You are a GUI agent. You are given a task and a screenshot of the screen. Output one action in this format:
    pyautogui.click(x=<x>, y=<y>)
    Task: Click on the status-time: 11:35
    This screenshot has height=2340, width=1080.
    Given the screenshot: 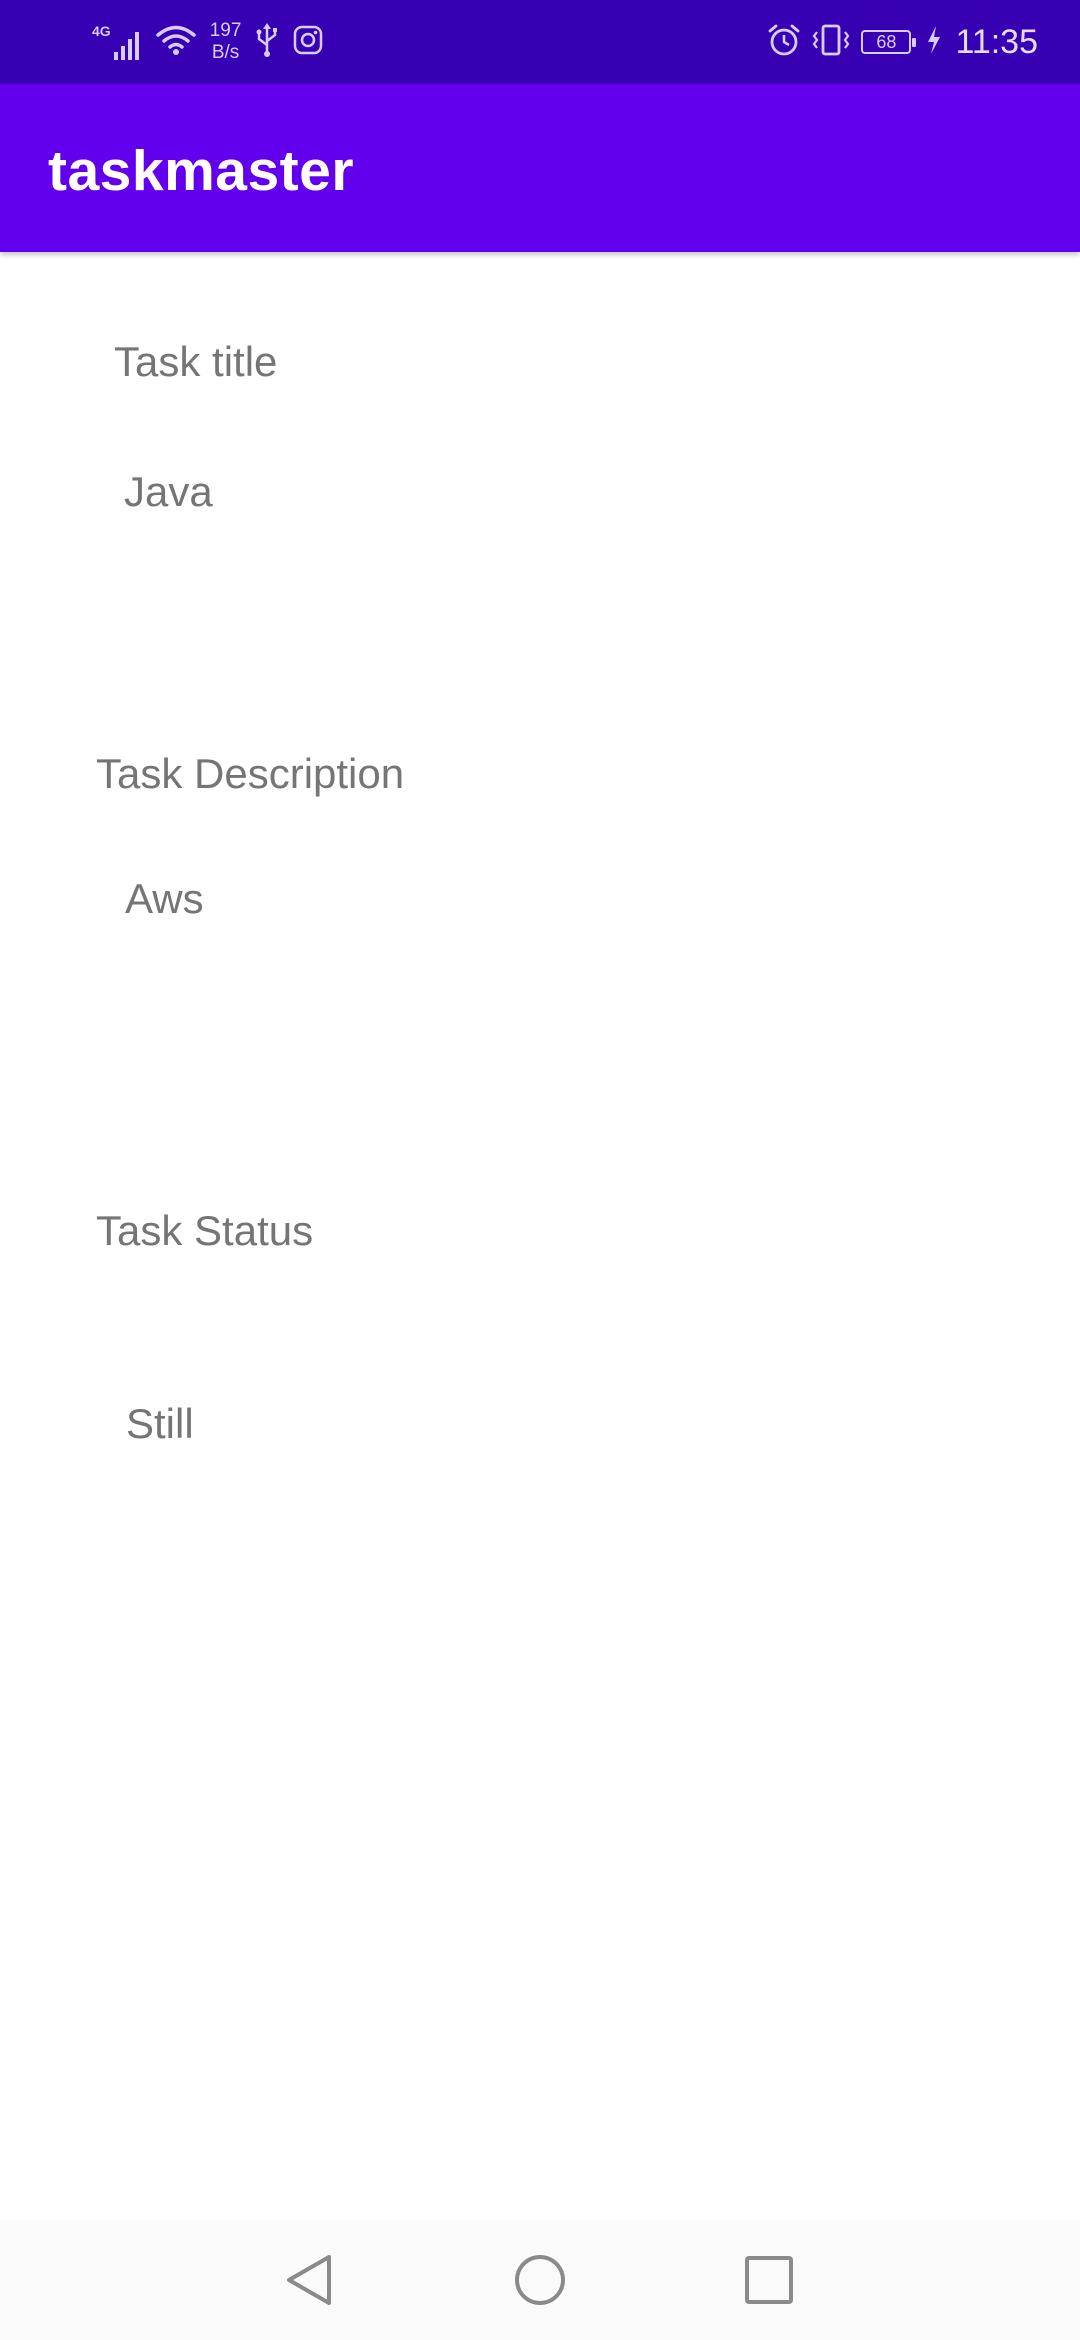 What is the action you would take?
    pyautogui.click(x=996, y=41)
    